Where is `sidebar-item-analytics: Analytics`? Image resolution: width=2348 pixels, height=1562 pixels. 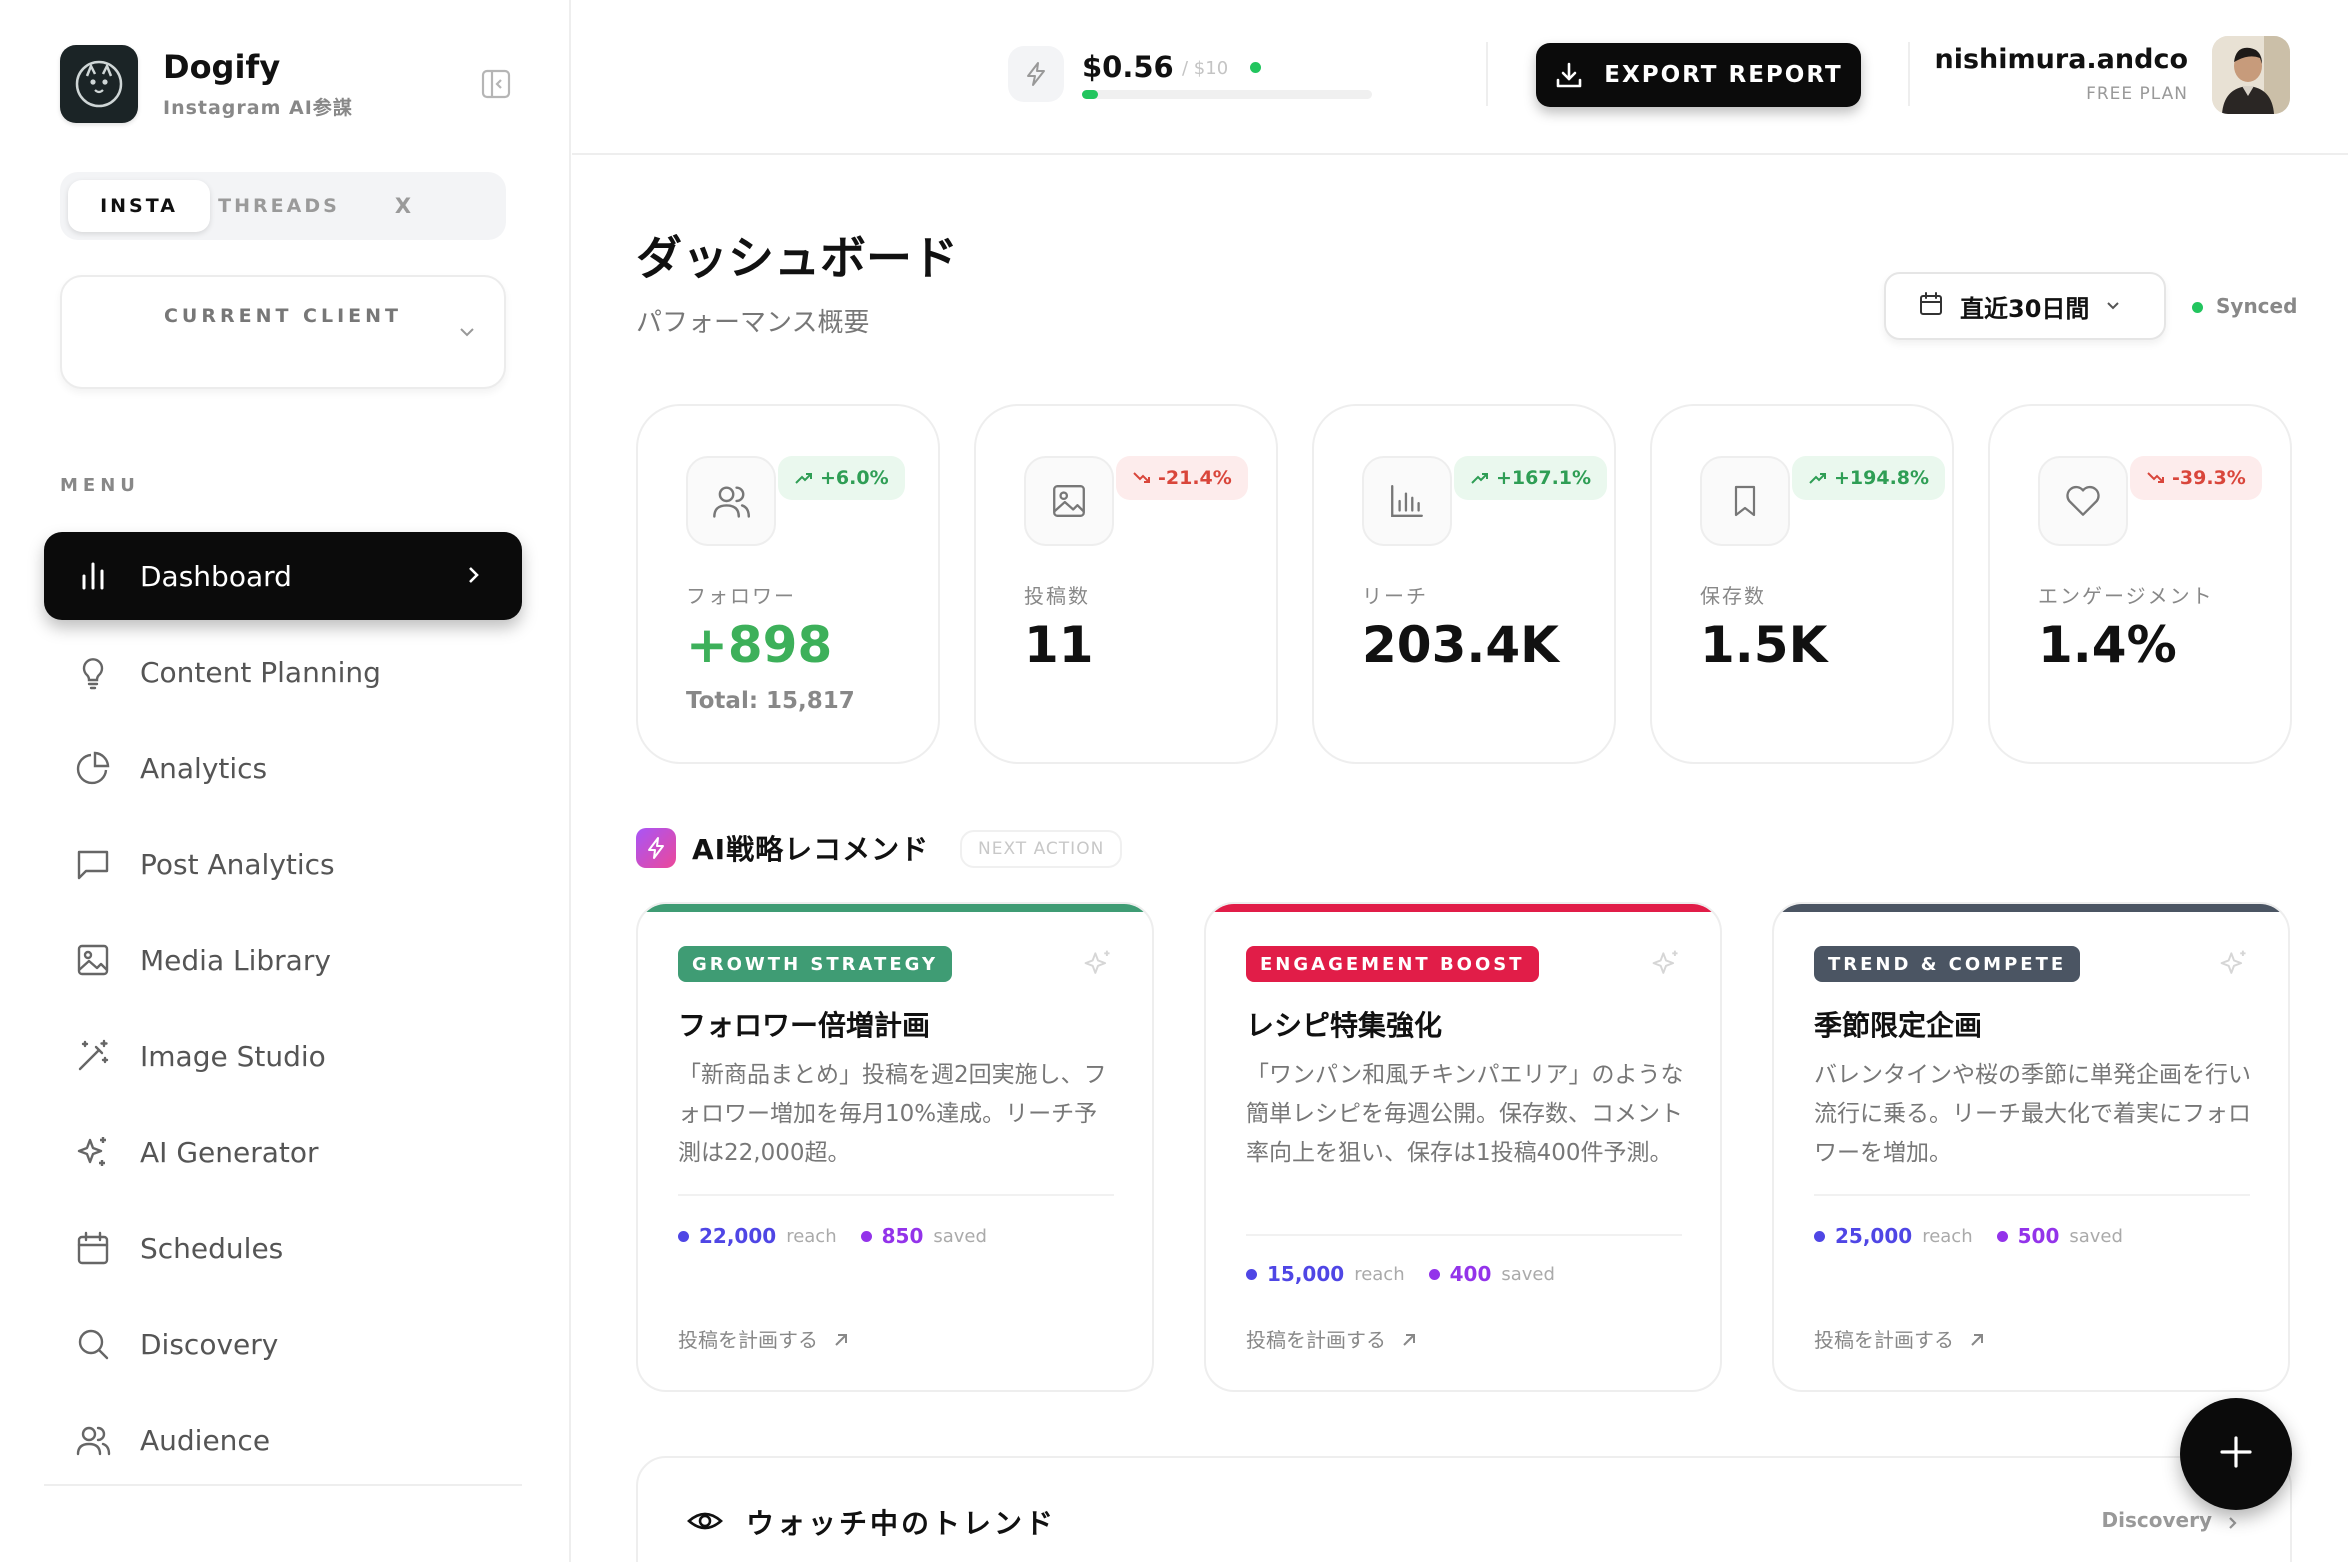 sidebar-item-analytics: Analytics is located at coordinates (283, 768).